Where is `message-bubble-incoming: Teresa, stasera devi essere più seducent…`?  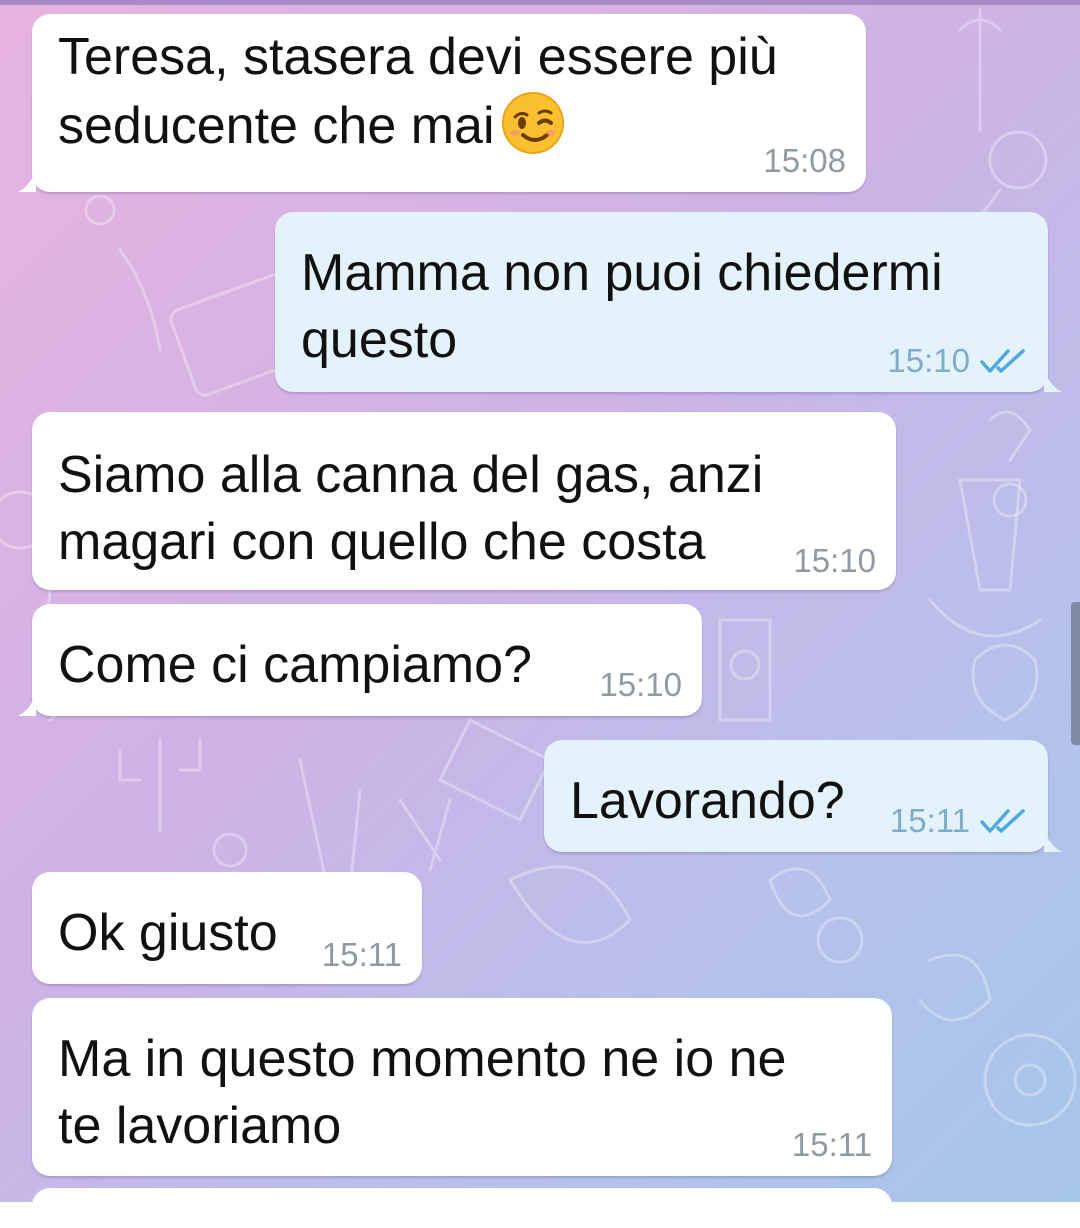
message-bubble-incoming: Teresa, stasera devi essere più seducent… is located at coordinates (442, 103).